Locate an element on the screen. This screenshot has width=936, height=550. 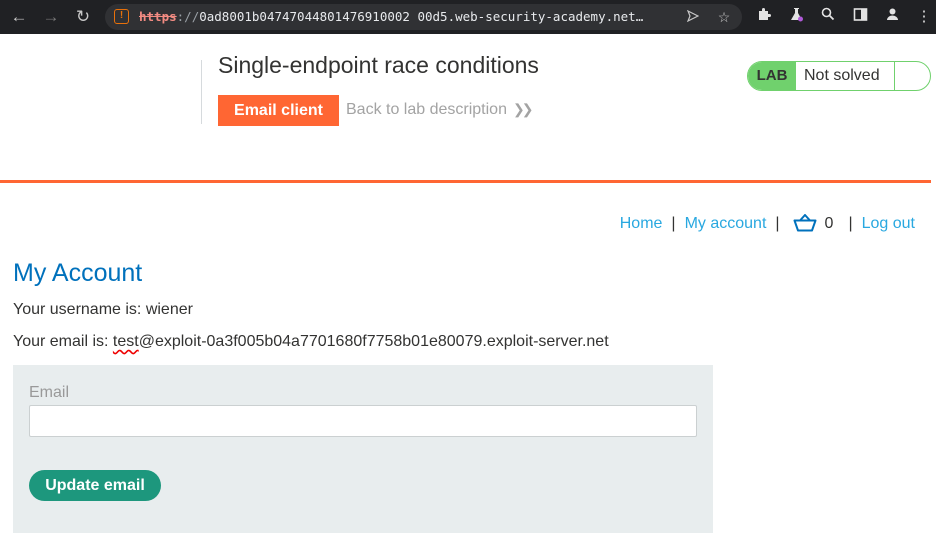
username-line: Your username is: wiener is located at coordinates (103, 310).